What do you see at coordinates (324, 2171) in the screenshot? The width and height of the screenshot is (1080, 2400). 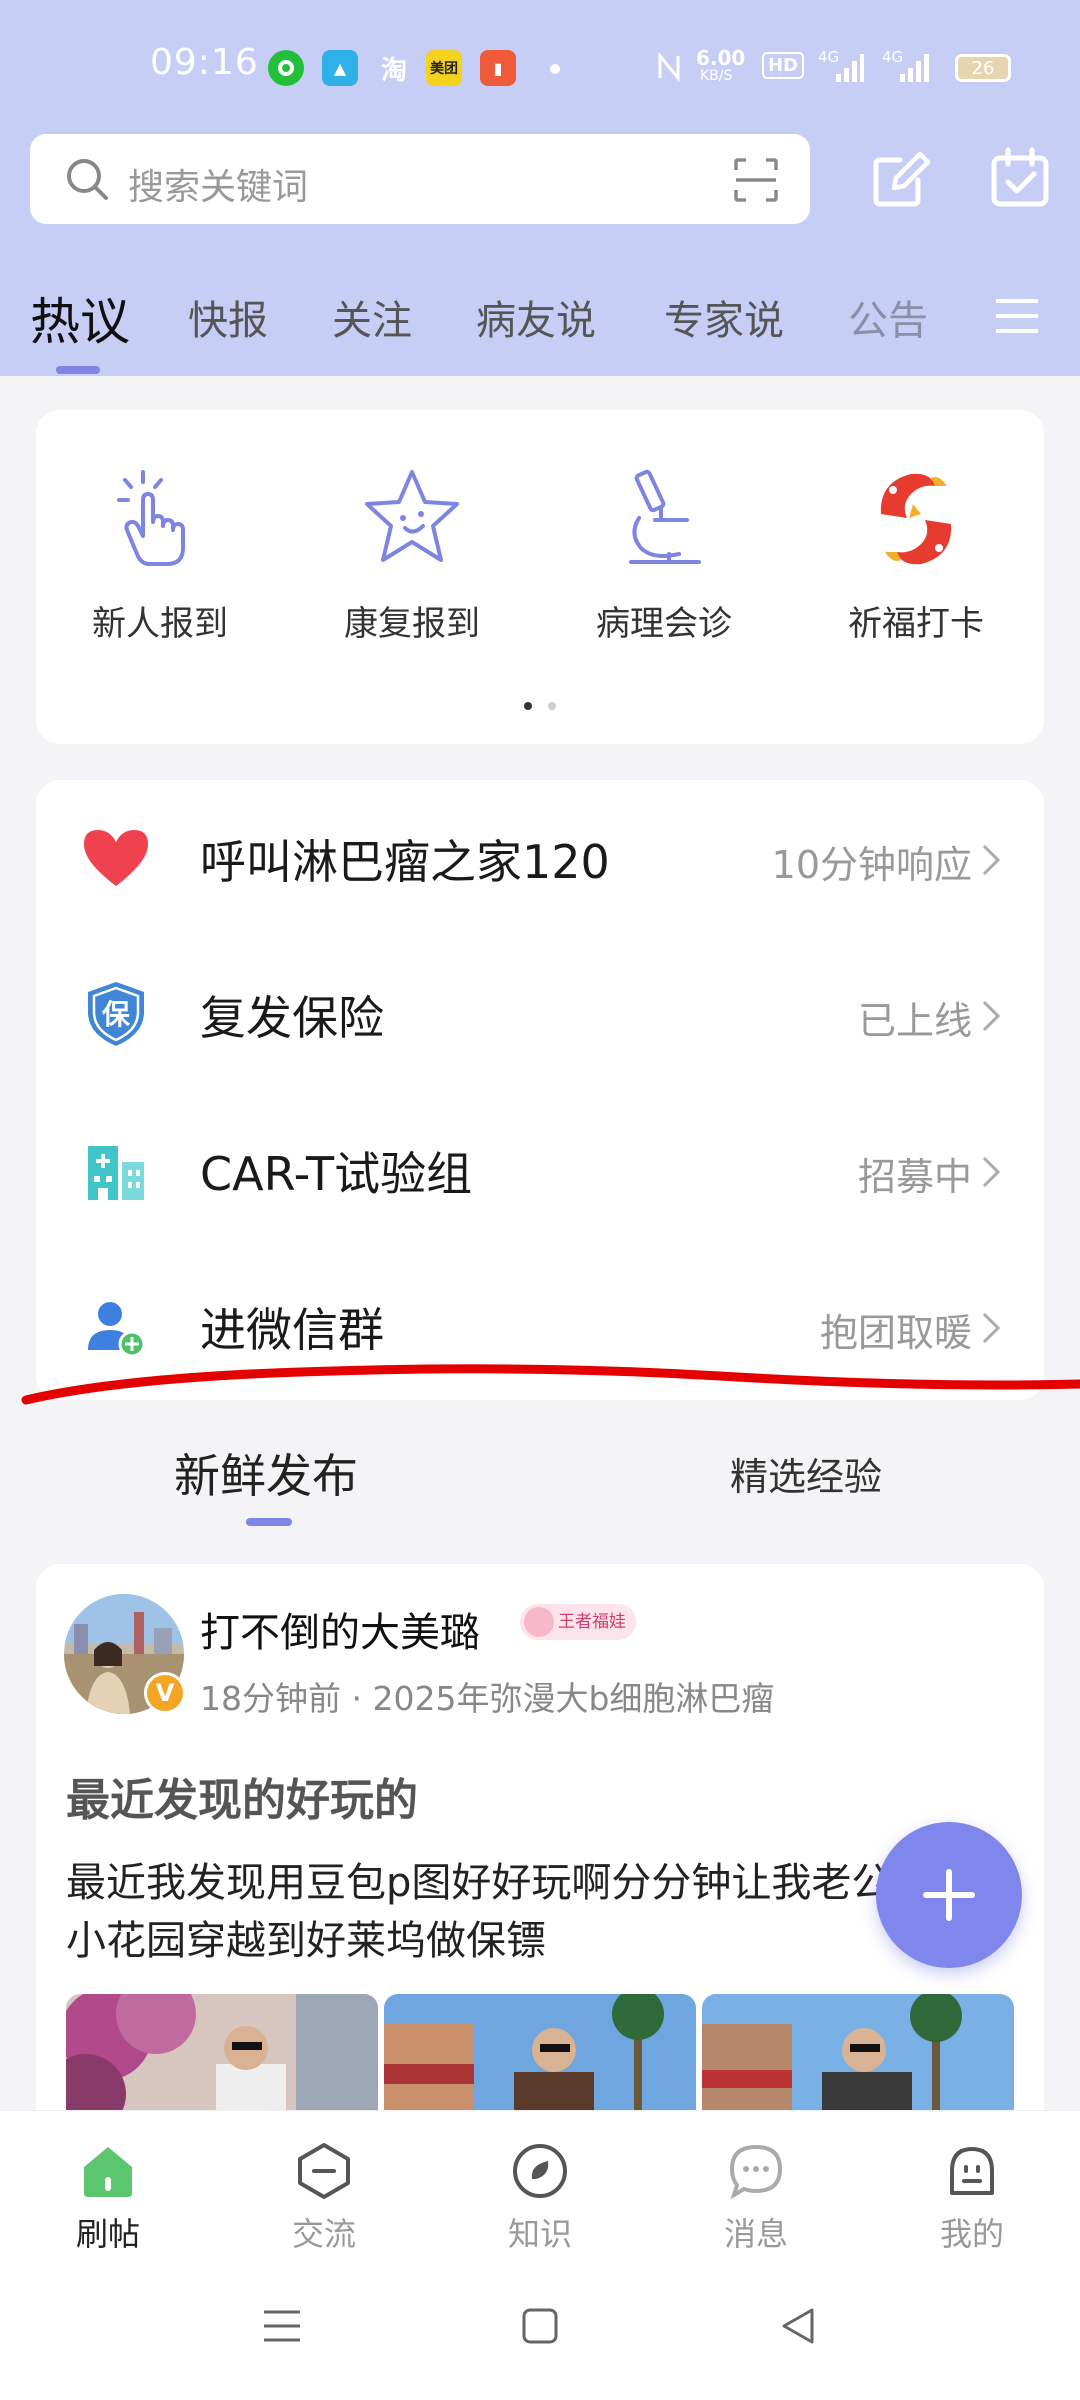 I see `exchange-icon` at bounding box center [324, 2171].